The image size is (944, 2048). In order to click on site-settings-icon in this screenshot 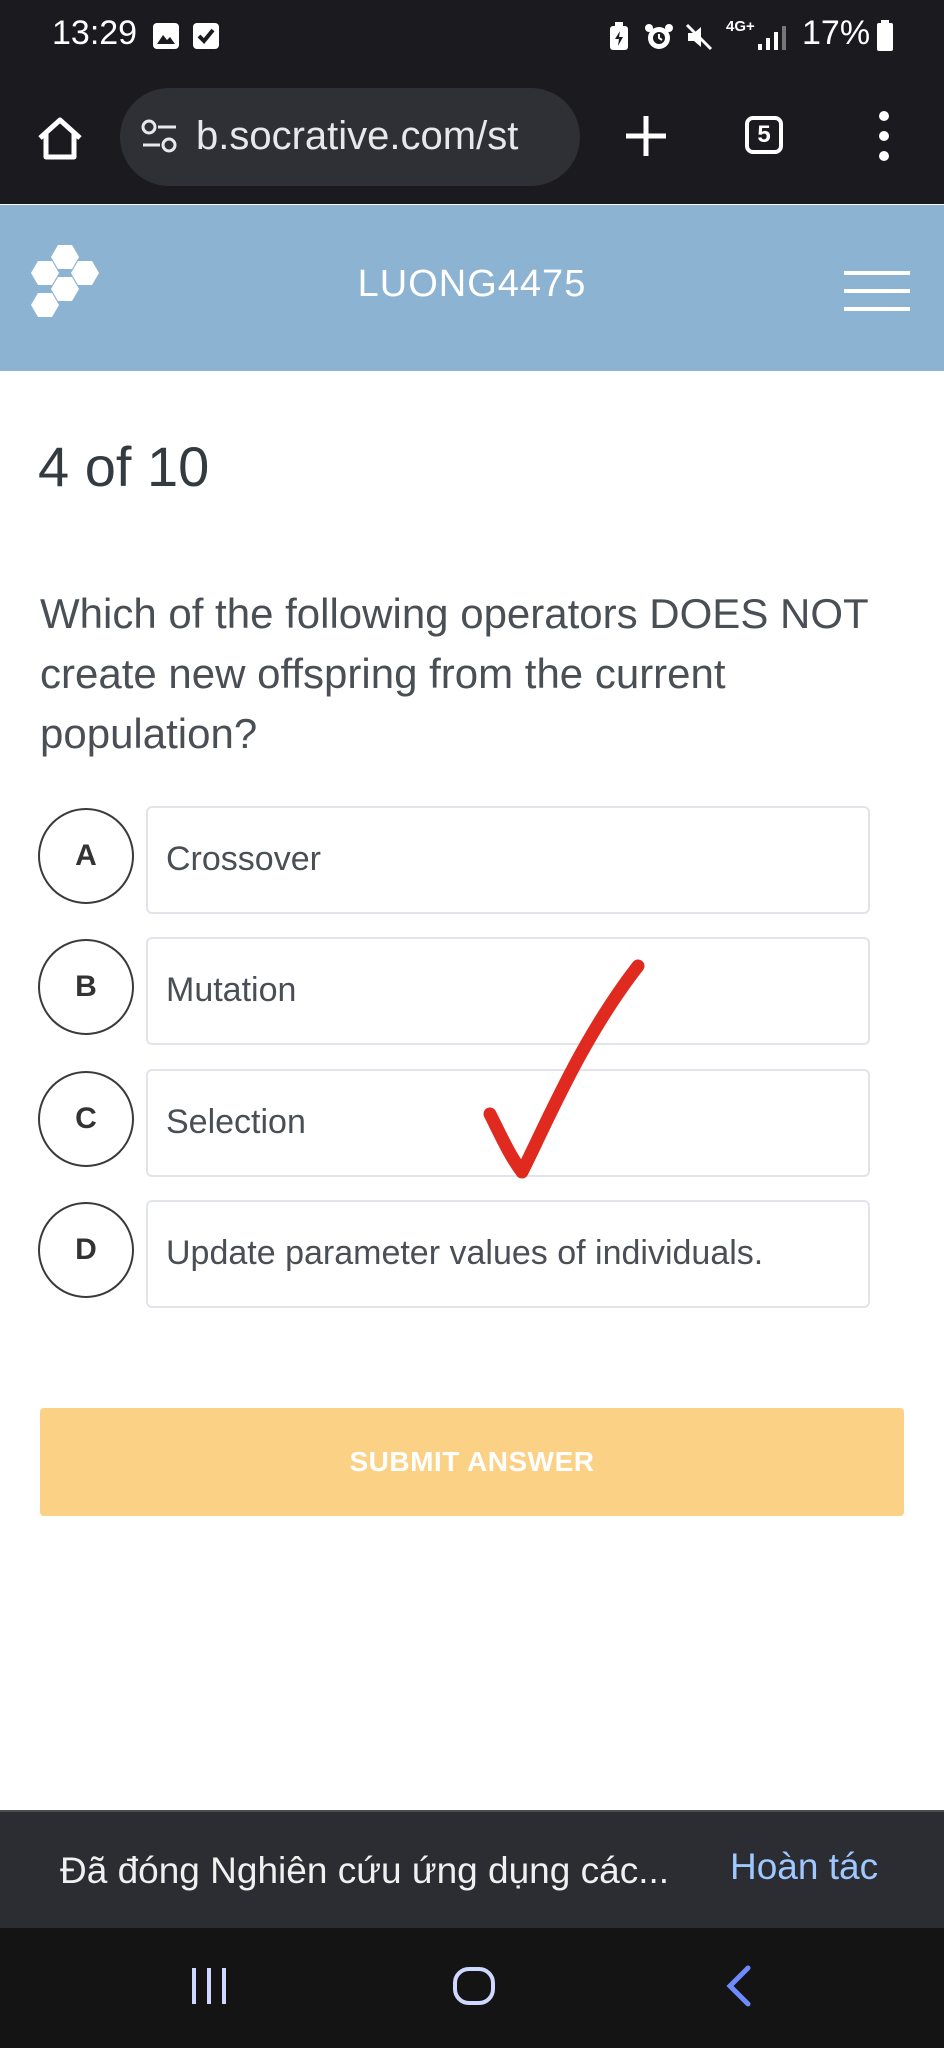, I will do `click(160, 137)`.